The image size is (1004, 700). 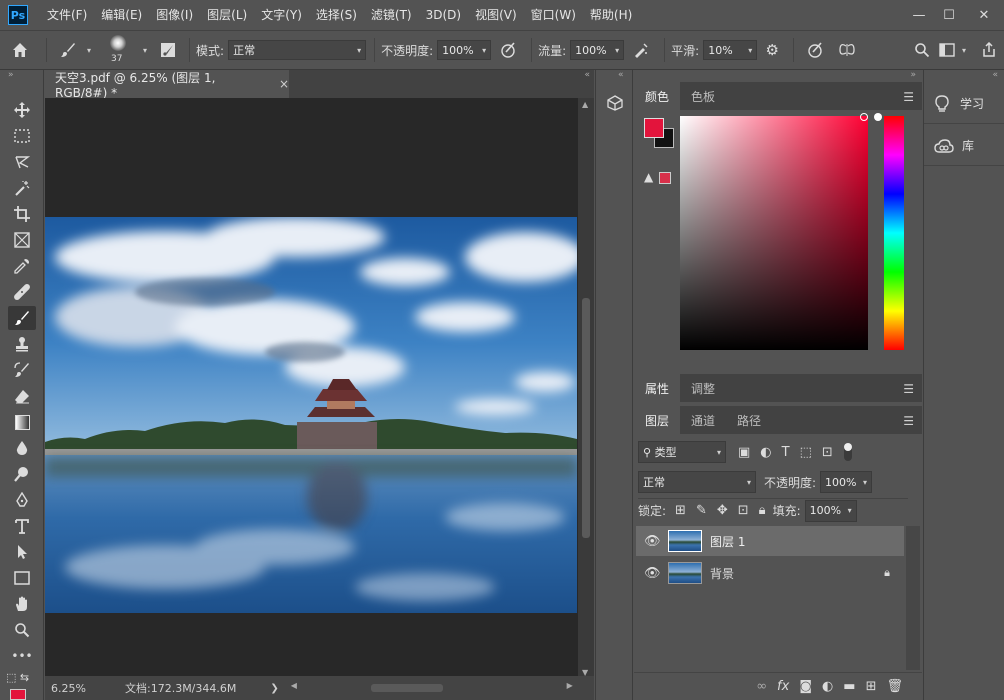 I want to click on layer-name: 图层 1, so click(x=727, y=541).